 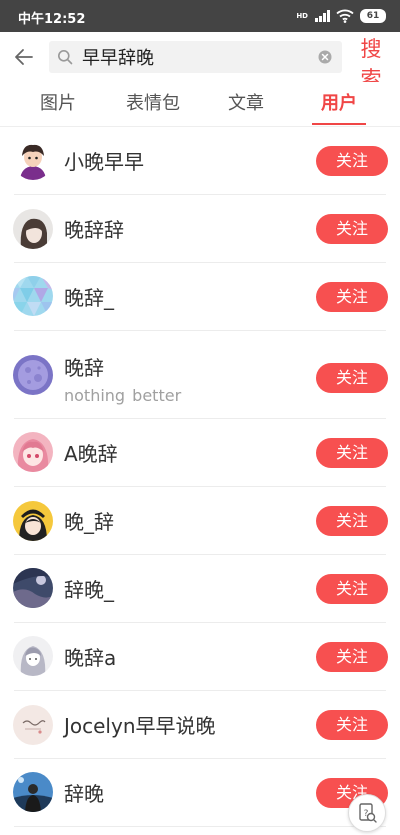 I want to click on user-row: 小晚早早 关注, so click(x=200, y=161).